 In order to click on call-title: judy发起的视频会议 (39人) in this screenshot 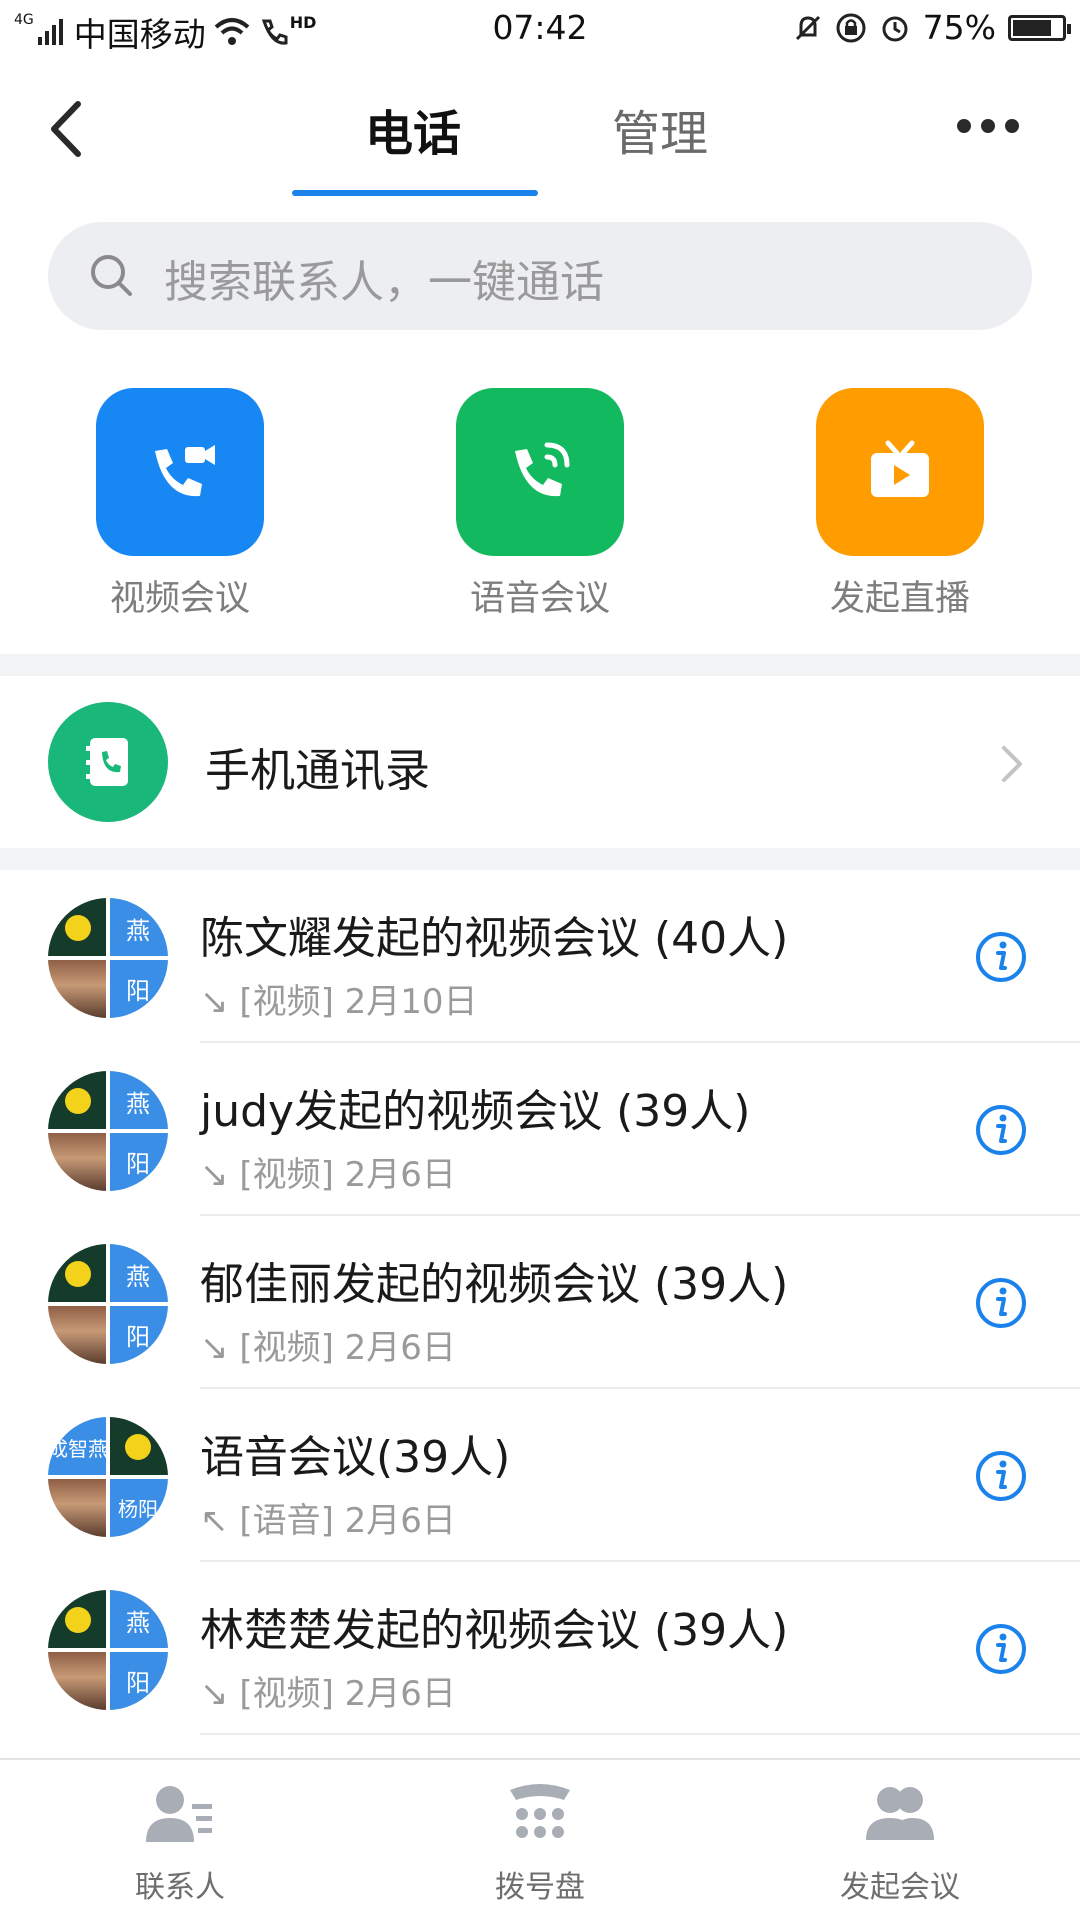, I will do `click(475, 1111)`.